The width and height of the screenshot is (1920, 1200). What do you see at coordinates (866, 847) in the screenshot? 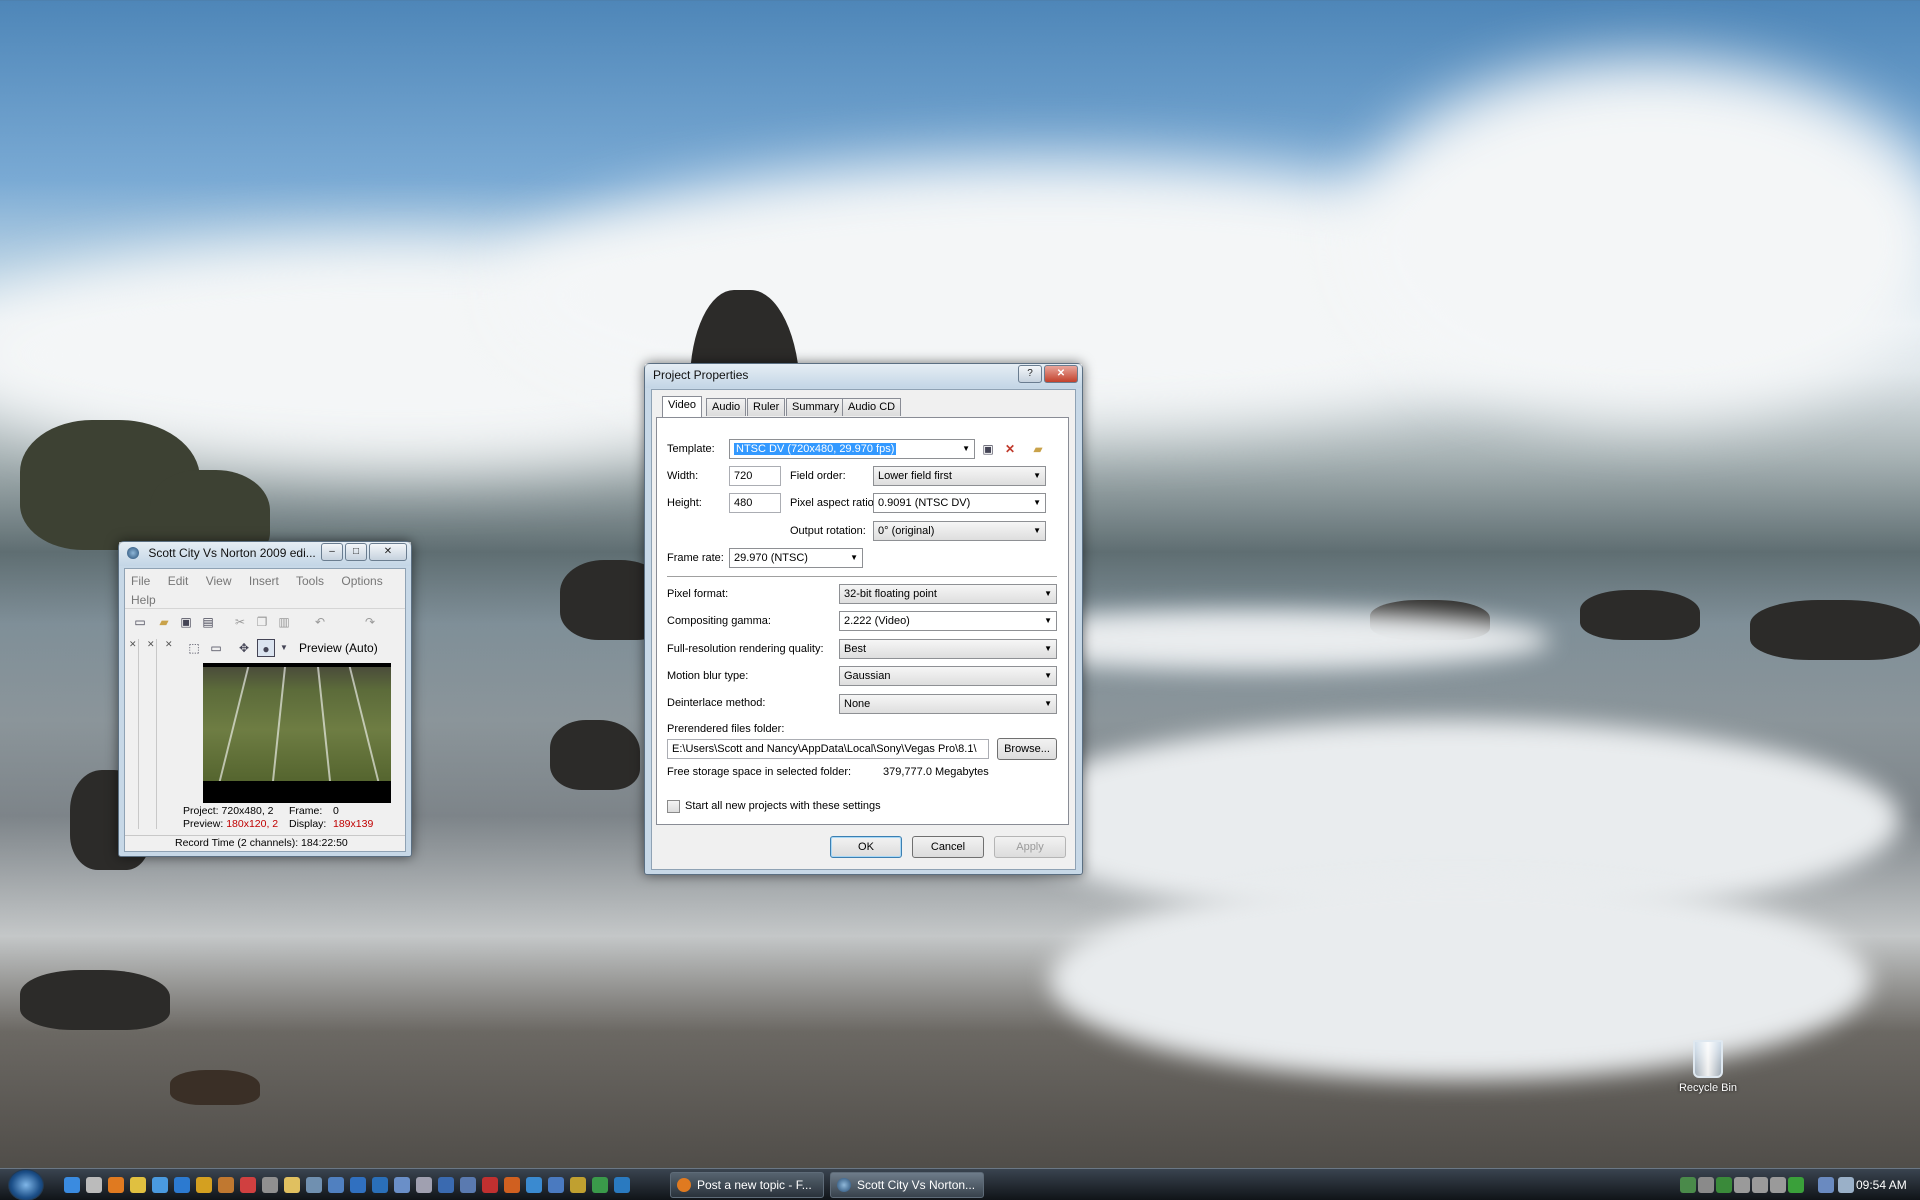
I see `ok-button: OK` at bounding box center [866, 847].